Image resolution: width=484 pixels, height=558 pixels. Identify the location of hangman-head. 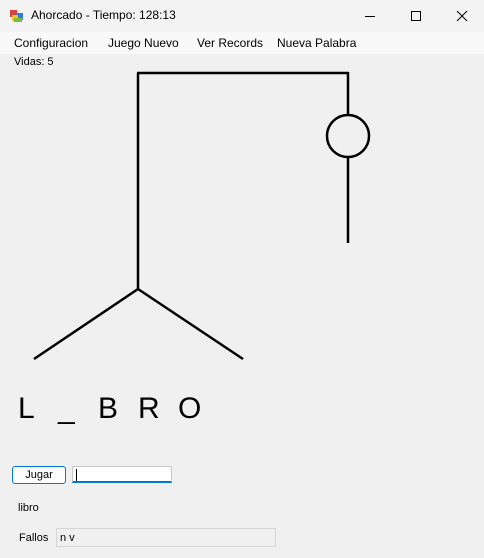
(348, 136).